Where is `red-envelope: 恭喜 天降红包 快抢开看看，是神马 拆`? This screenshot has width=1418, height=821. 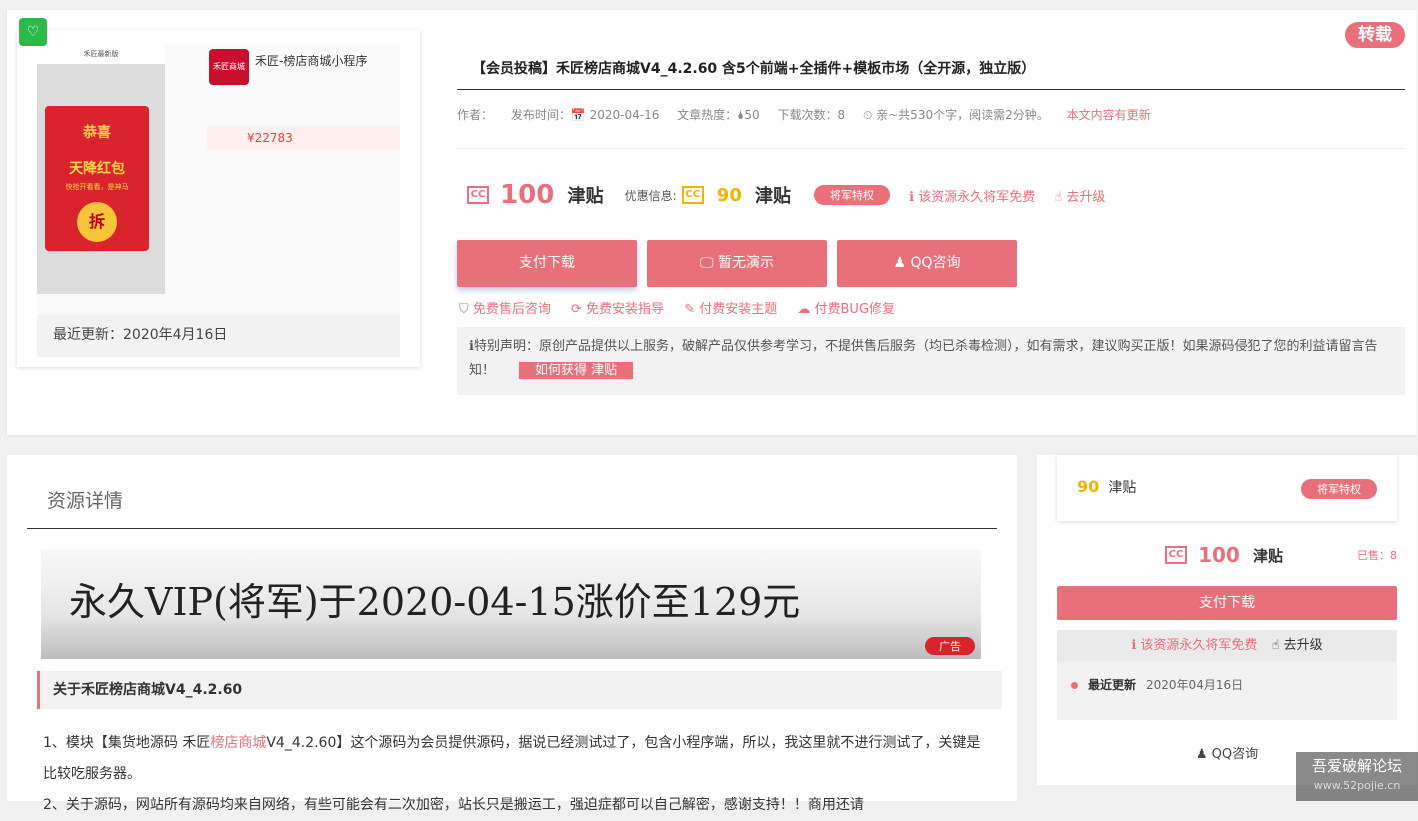
red-envelope: 恭喜 天降红包 快抢开看看，是神马 拆 is located at coordinates (97, 178).